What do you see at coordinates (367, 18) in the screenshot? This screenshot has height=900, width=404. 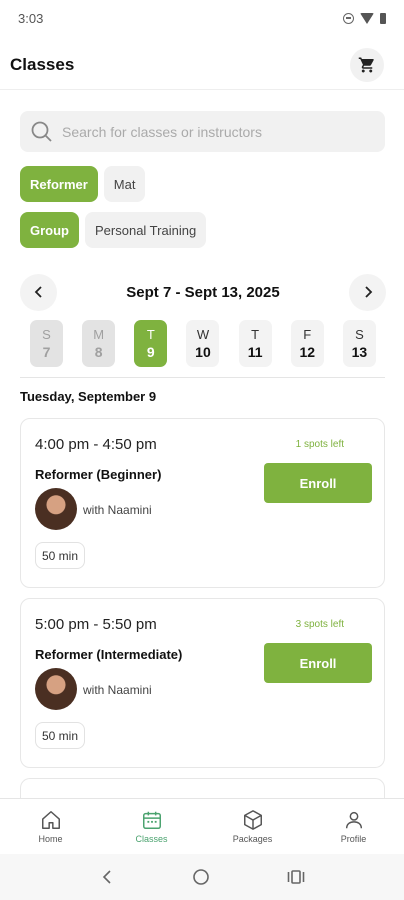 I see `wifi-icon` at bounding box center [367, 18].